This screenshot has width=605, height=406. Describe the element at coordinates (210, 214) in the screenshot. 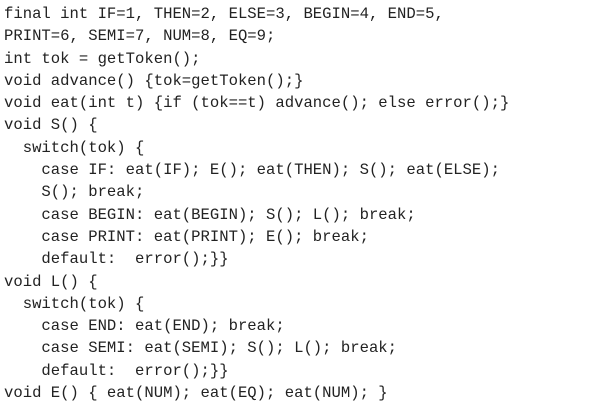

I see `code-line-10: case BEGIN: eat(BEGIN); S(); L(); break;` at that location.